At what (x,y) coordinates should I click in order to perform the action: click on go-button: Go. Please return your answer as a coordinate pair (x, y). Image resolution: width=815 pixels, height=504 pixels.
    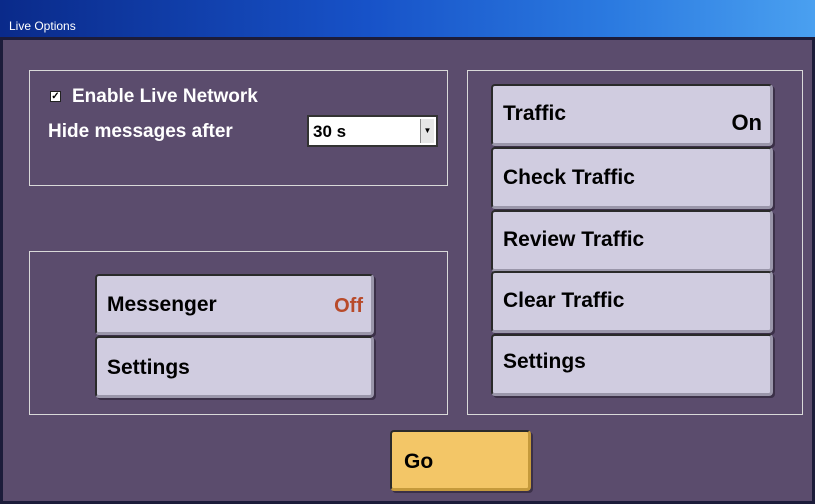
    Looking at the image, I should click on (460, 460).